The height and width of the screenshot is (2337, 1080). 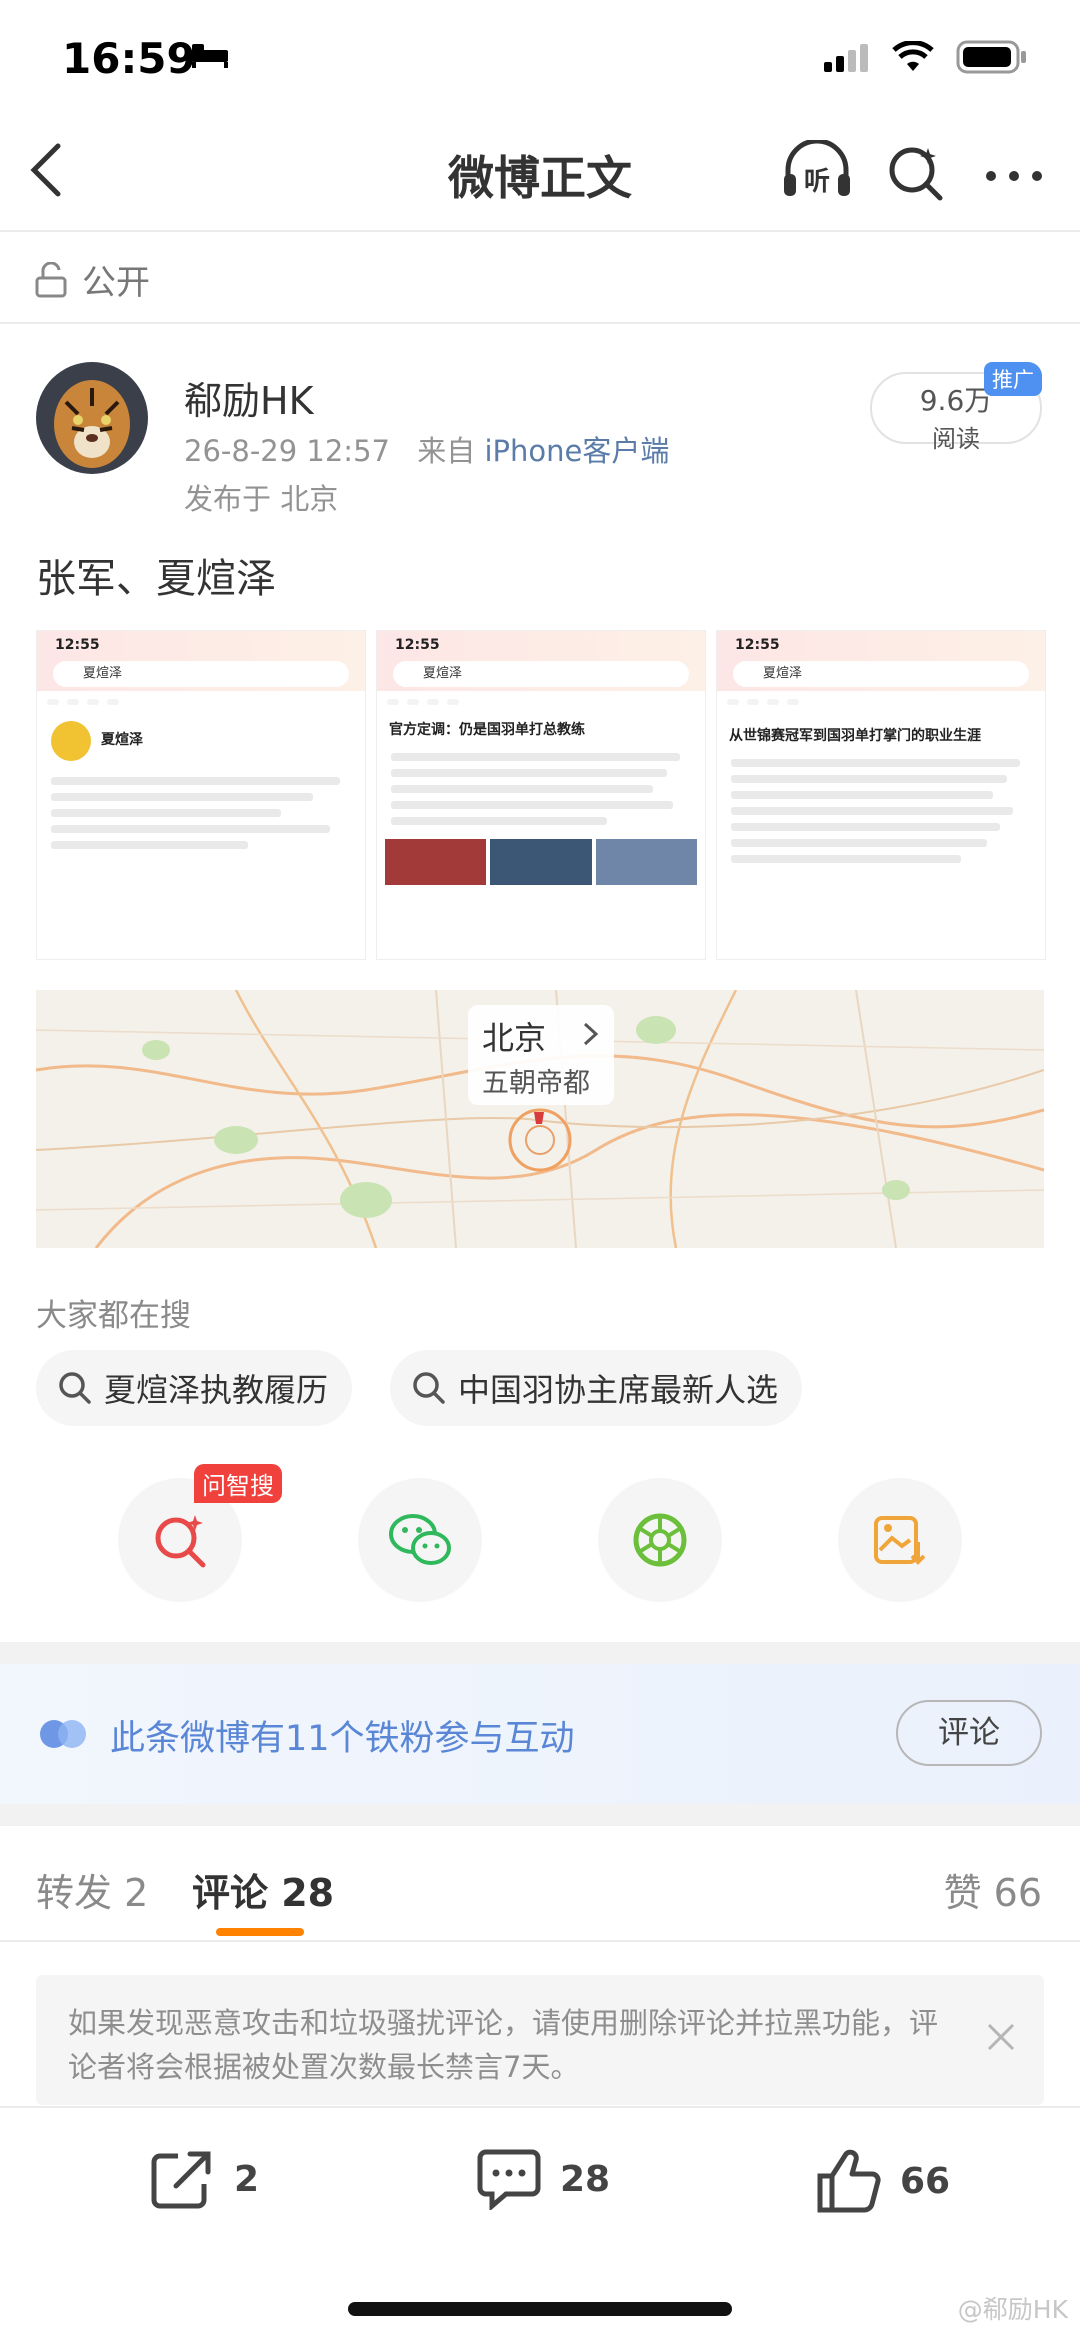 What do you see at coordinates (514, 1038) in the screenshot?
I see `map-city: 北京` at bounding box center [514, 1038].